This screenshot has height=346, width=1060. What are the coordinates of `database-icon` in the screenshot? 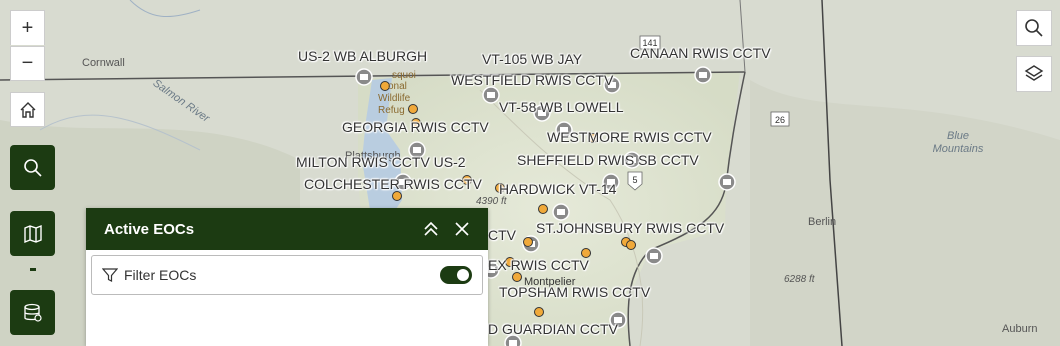 It's located at (32, 312).